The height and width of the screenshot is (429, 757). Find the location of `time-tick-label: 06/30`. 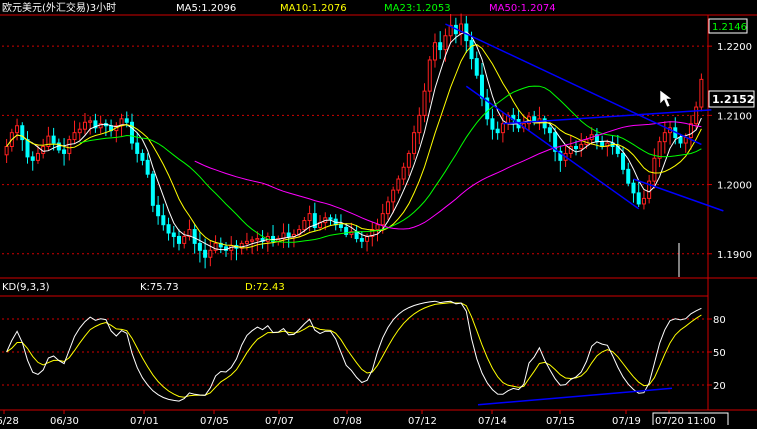

time-tick-label: 06/30 is located at coordinates (64, 420).